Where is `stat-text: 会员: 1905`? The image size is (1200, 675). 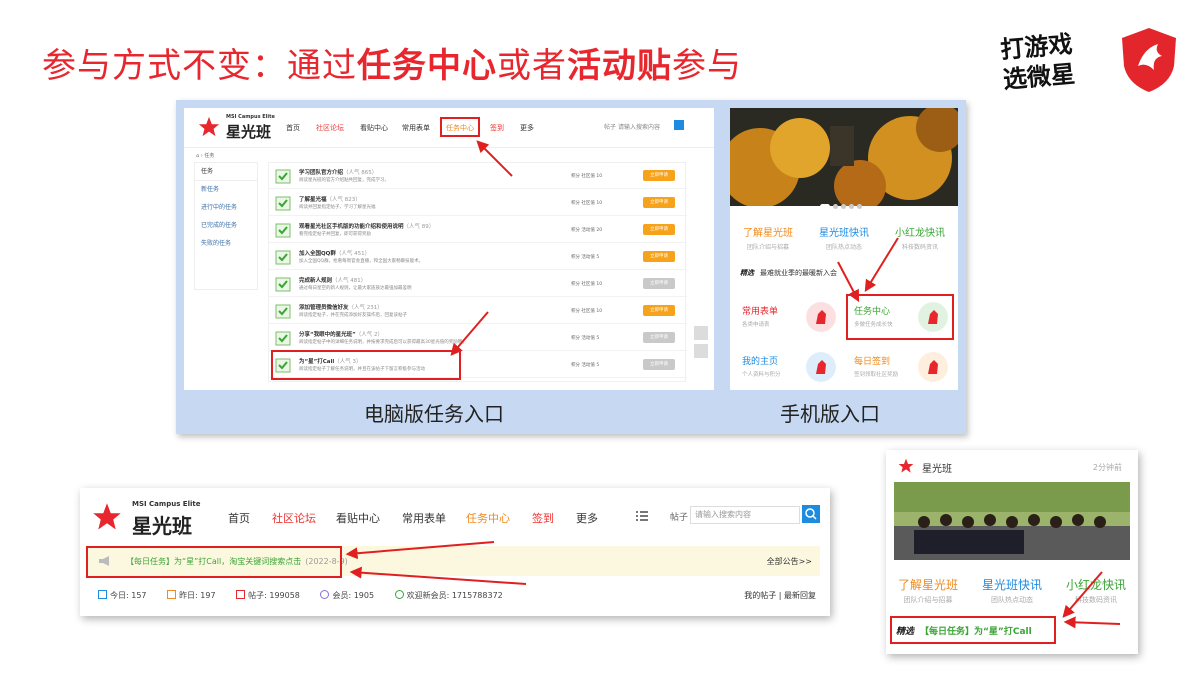 stat-text: 会员: 1905 is located at coordinates (353, 595).